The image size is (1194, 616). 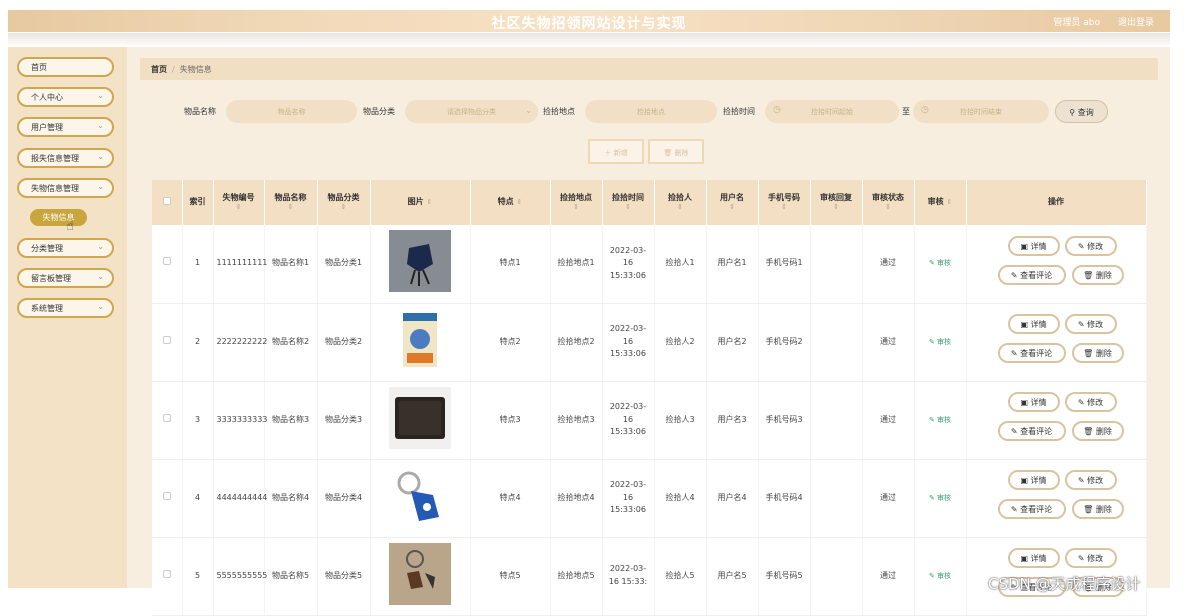 What do you see at coordinates (732, 202) in the screenshot?
I see `col-username: 用户名 ⇕` at bounding box center [732, 202].